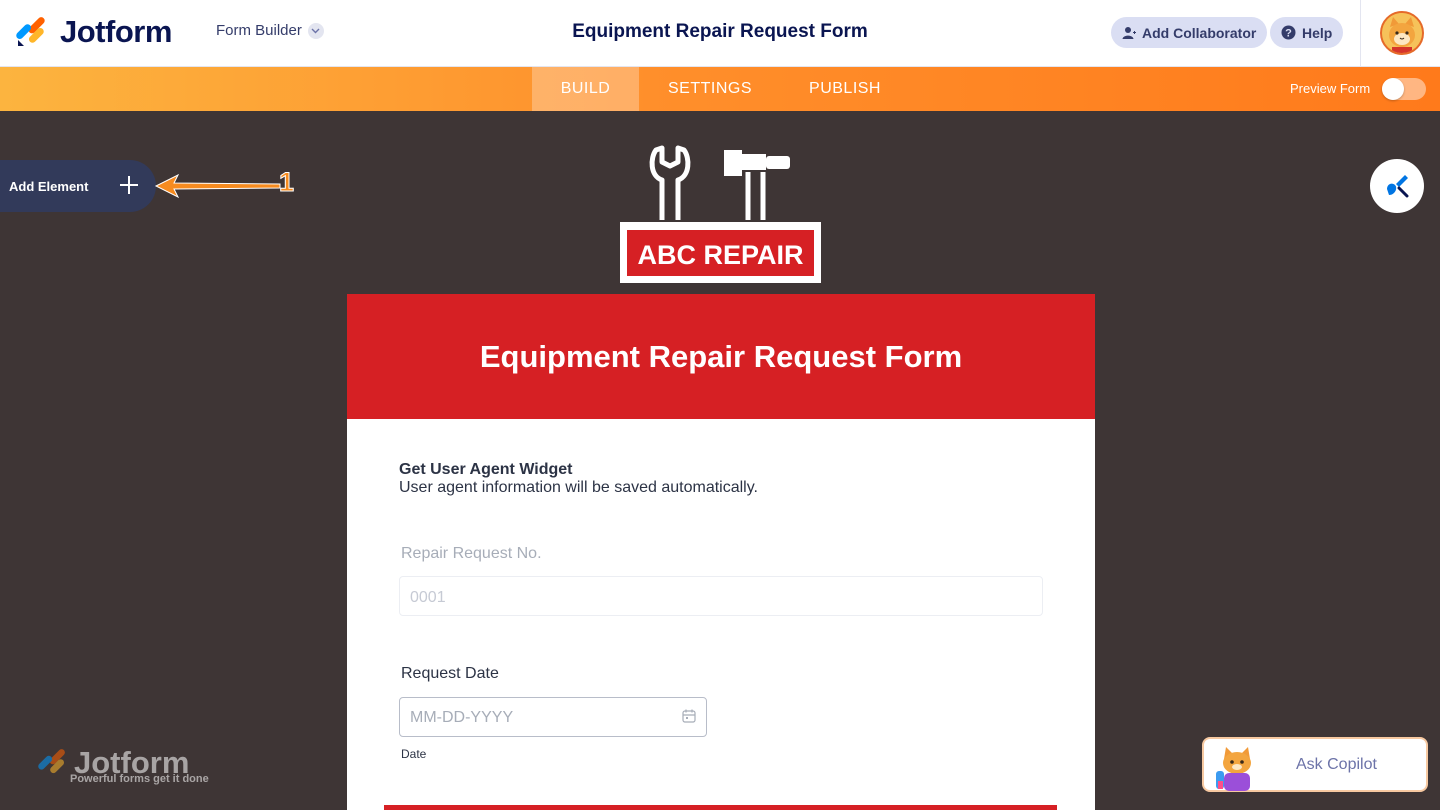 The image size is (1440, 810). What do you see at coordinates (315, 30) in the screenshot?
I see `chevron-down-icon` at bounding box center [315, 30].